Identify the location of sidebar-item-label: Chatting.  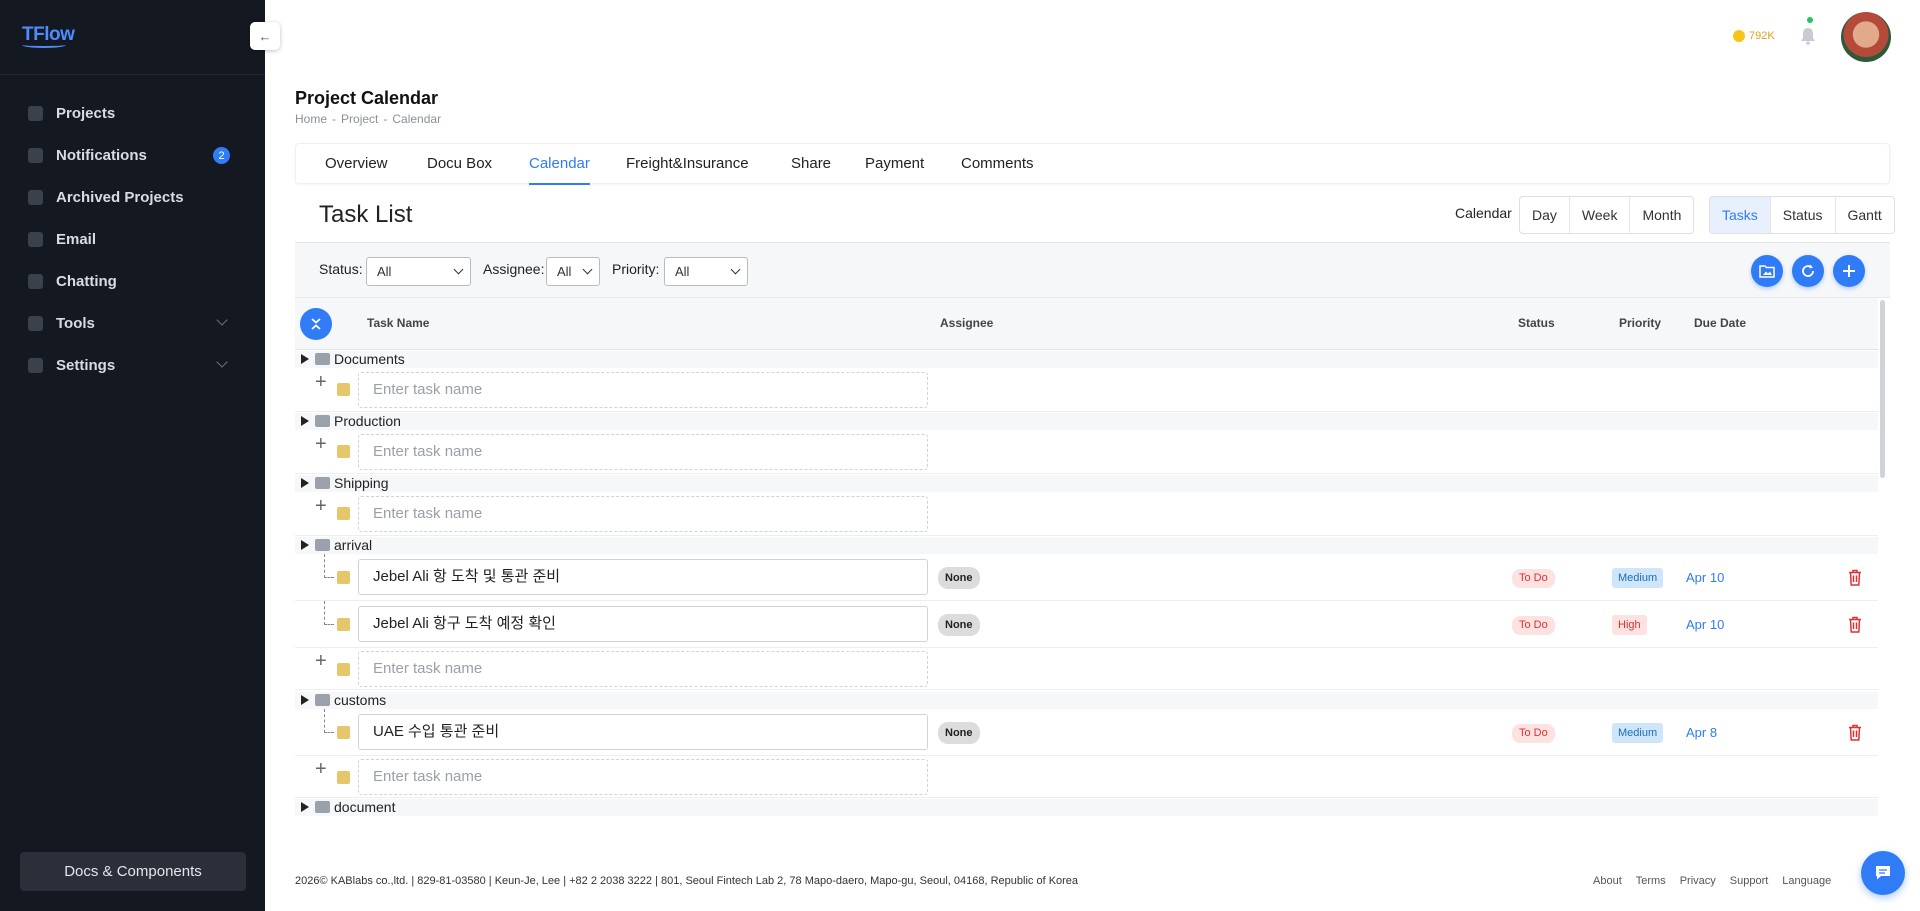
(86, 281).